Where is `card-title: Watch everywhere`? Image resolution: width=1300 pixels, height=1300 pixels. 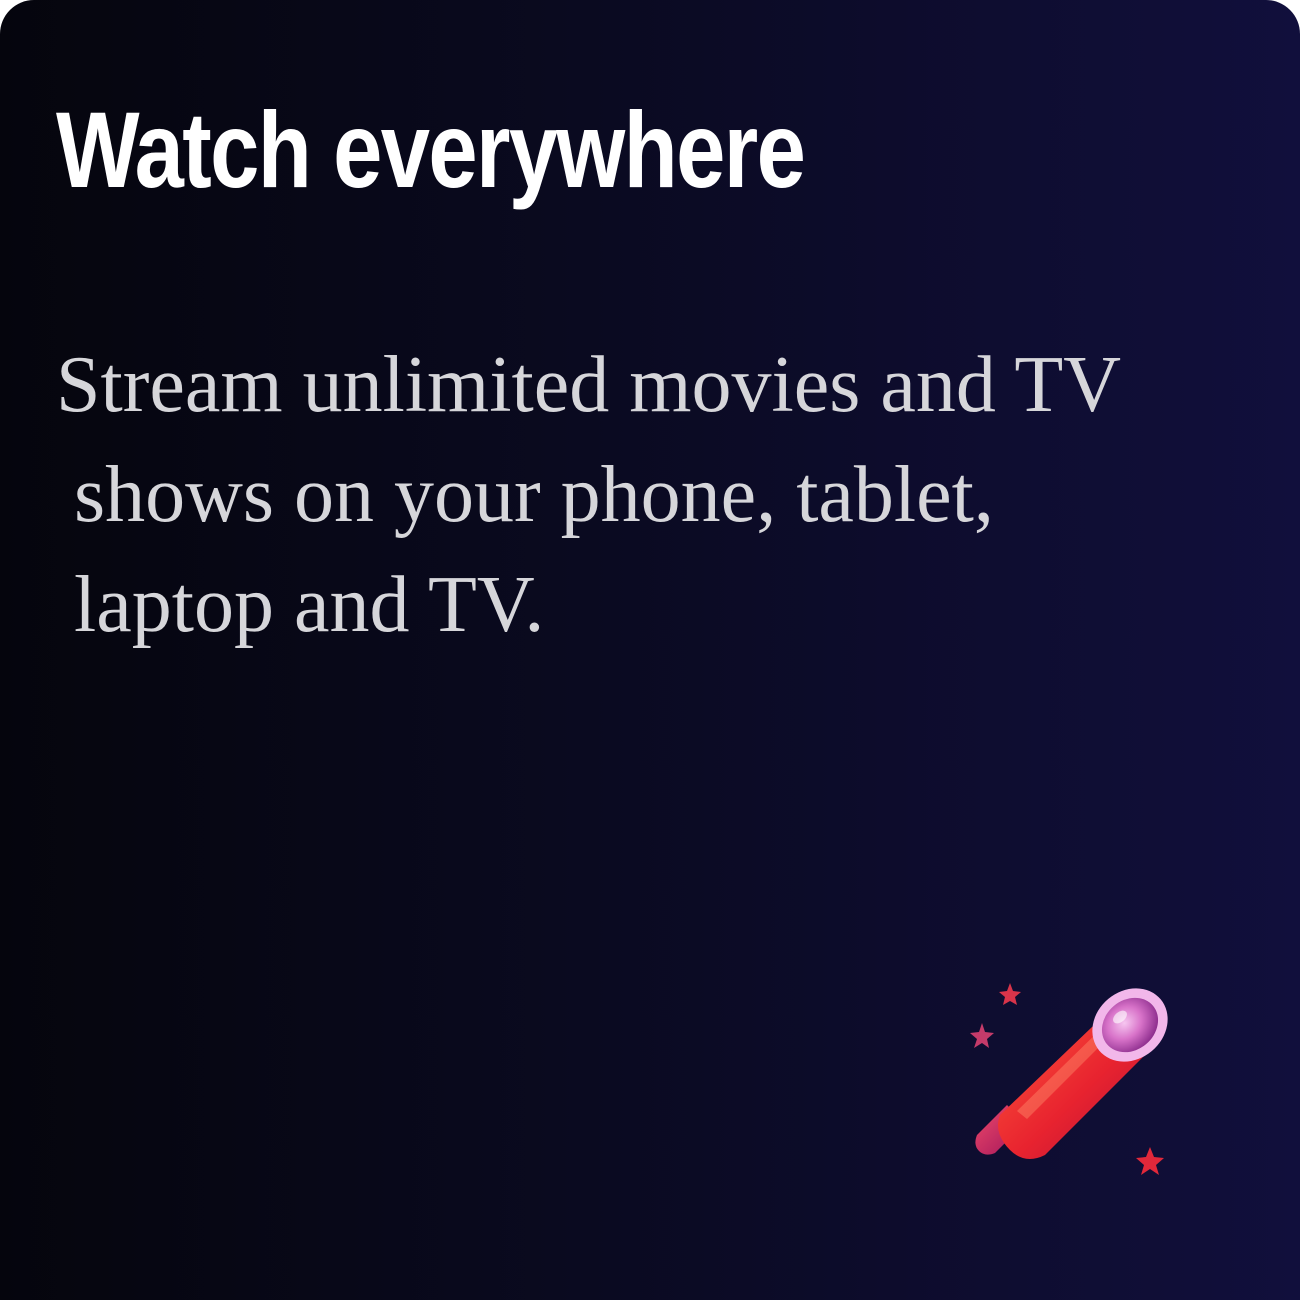
card-title: Watch everywhere is located at coordinates (431, 149).